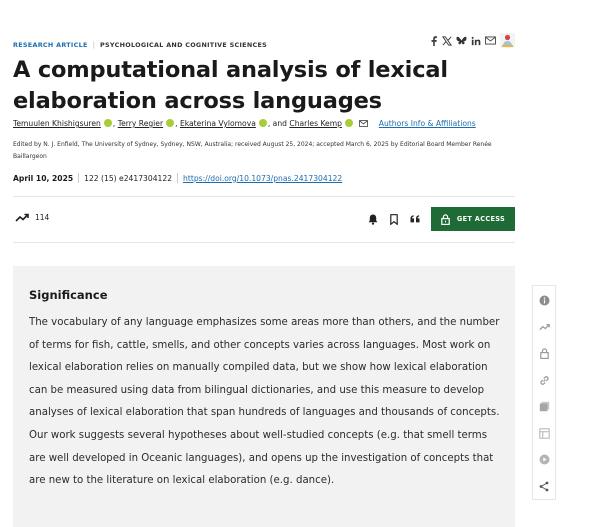 Image resolution: width=600 pixels, height=527 pixels. I want to click on author-name: Charles Kemp, so click(315, 123).